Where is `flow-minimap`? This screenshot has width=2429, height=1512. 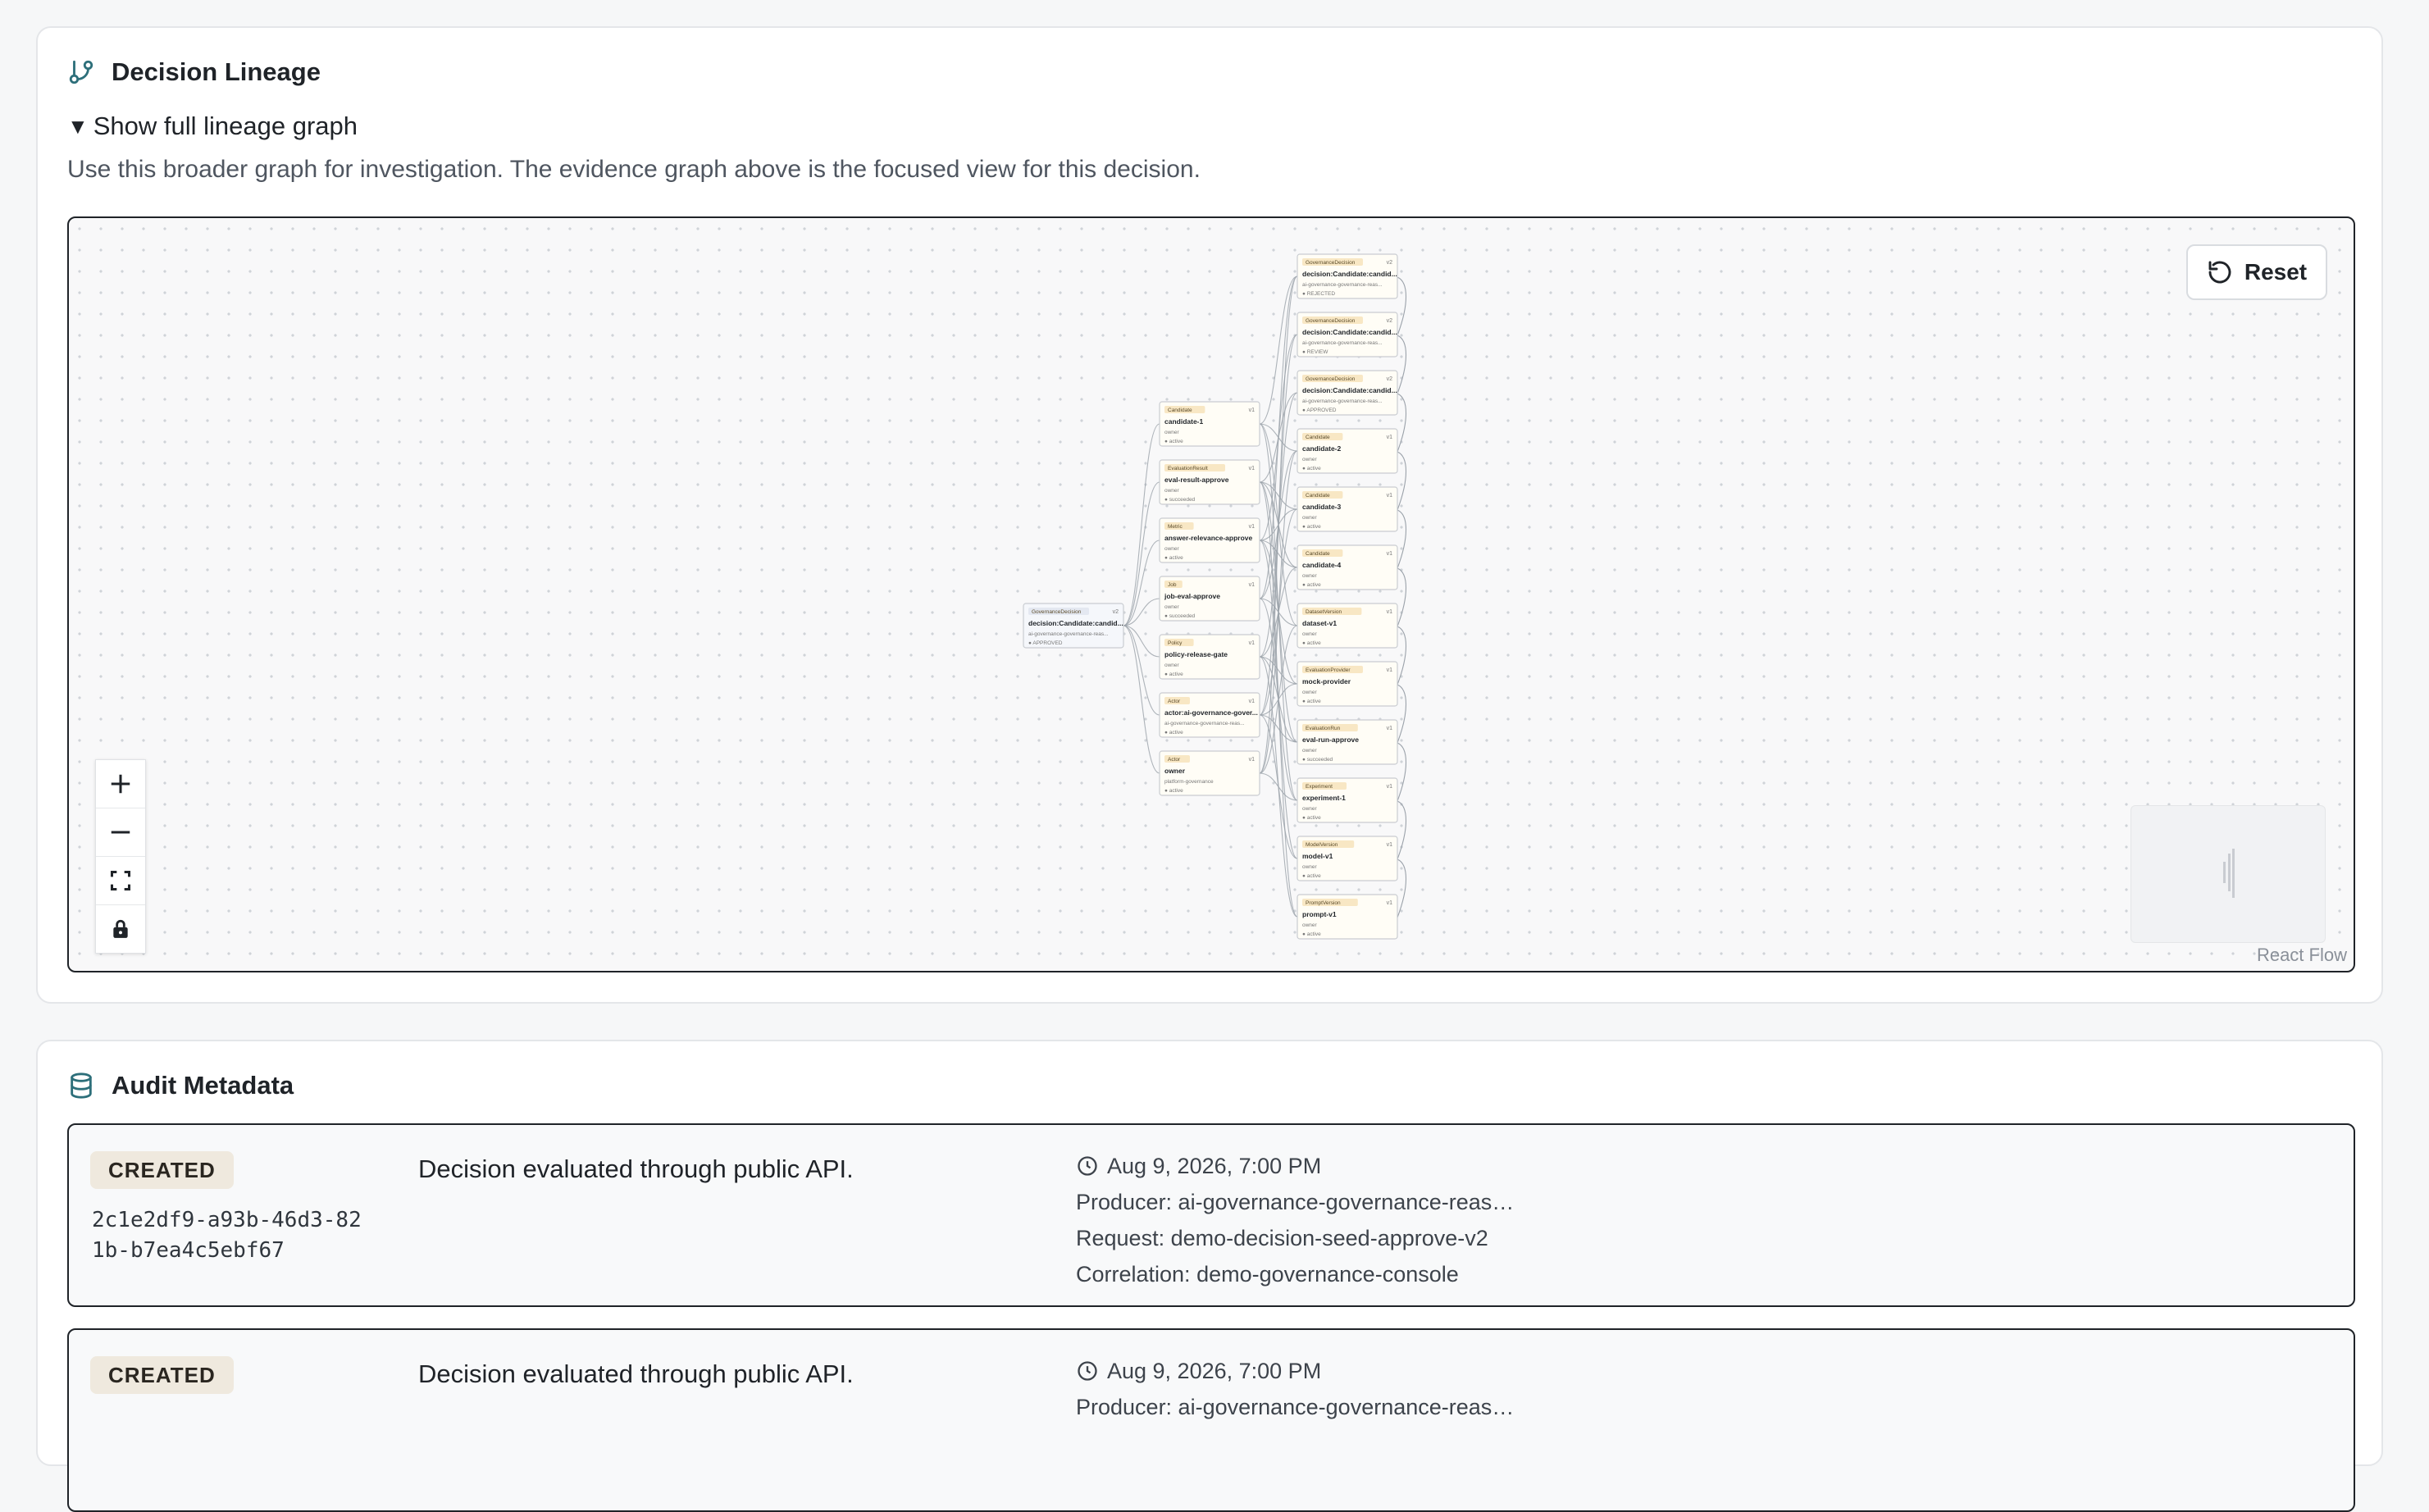
flow-minimap is located at coordinates (2229, 874).